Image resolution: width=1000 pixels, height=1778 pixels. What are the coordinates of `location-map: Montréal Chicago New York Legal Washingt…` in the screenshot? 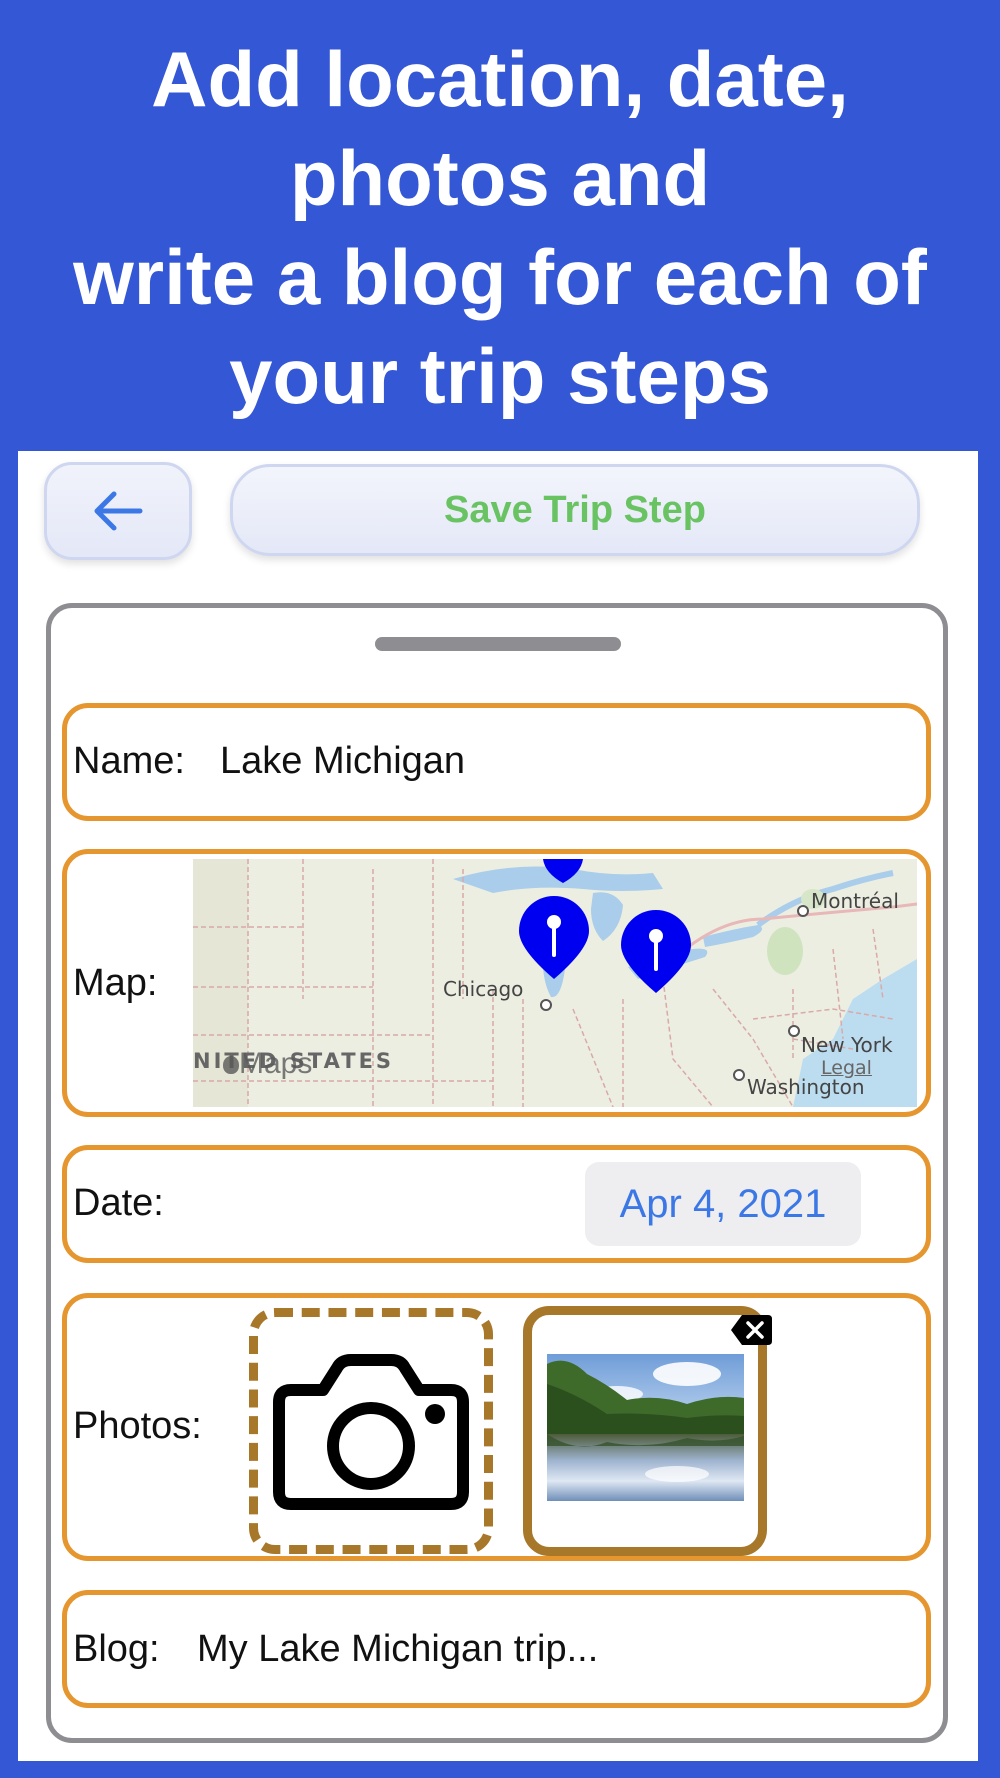 It's located at (555, 983).